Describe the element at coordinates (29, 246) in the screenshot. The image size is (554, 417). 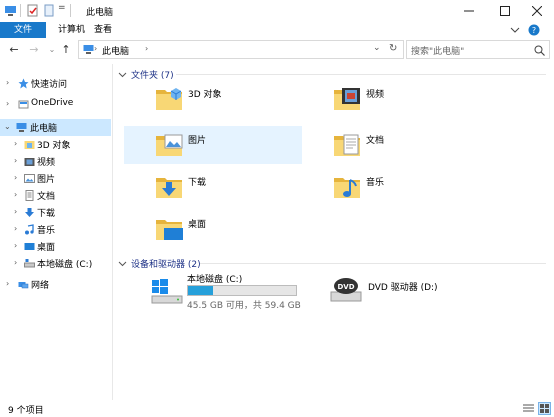
I see `desktop-icon` at that location.